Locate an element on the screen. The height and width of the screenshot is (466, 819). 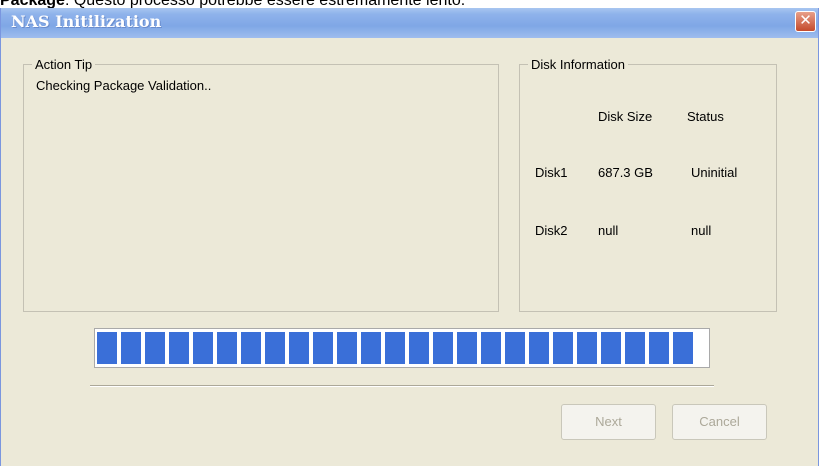
action-tip-message: Checking Package Validation.. is located at coordinates (124, 85).